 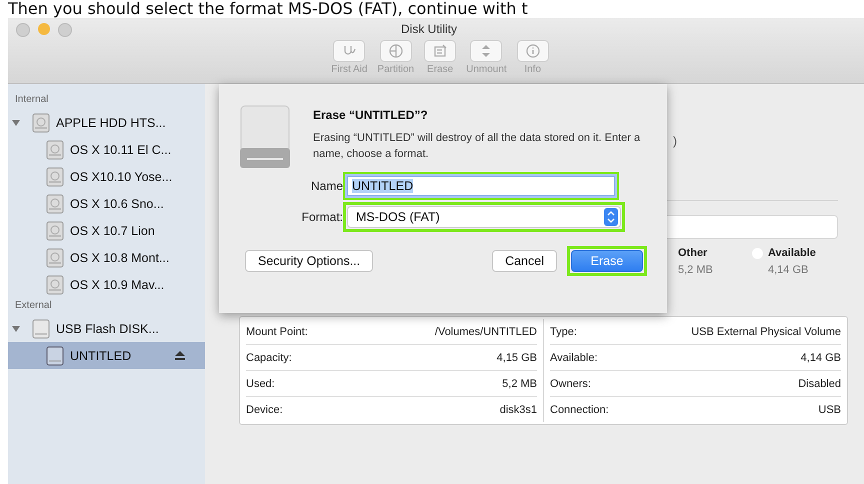 I want to click on table-cell: Capacity:, so click(x=269, y=358).